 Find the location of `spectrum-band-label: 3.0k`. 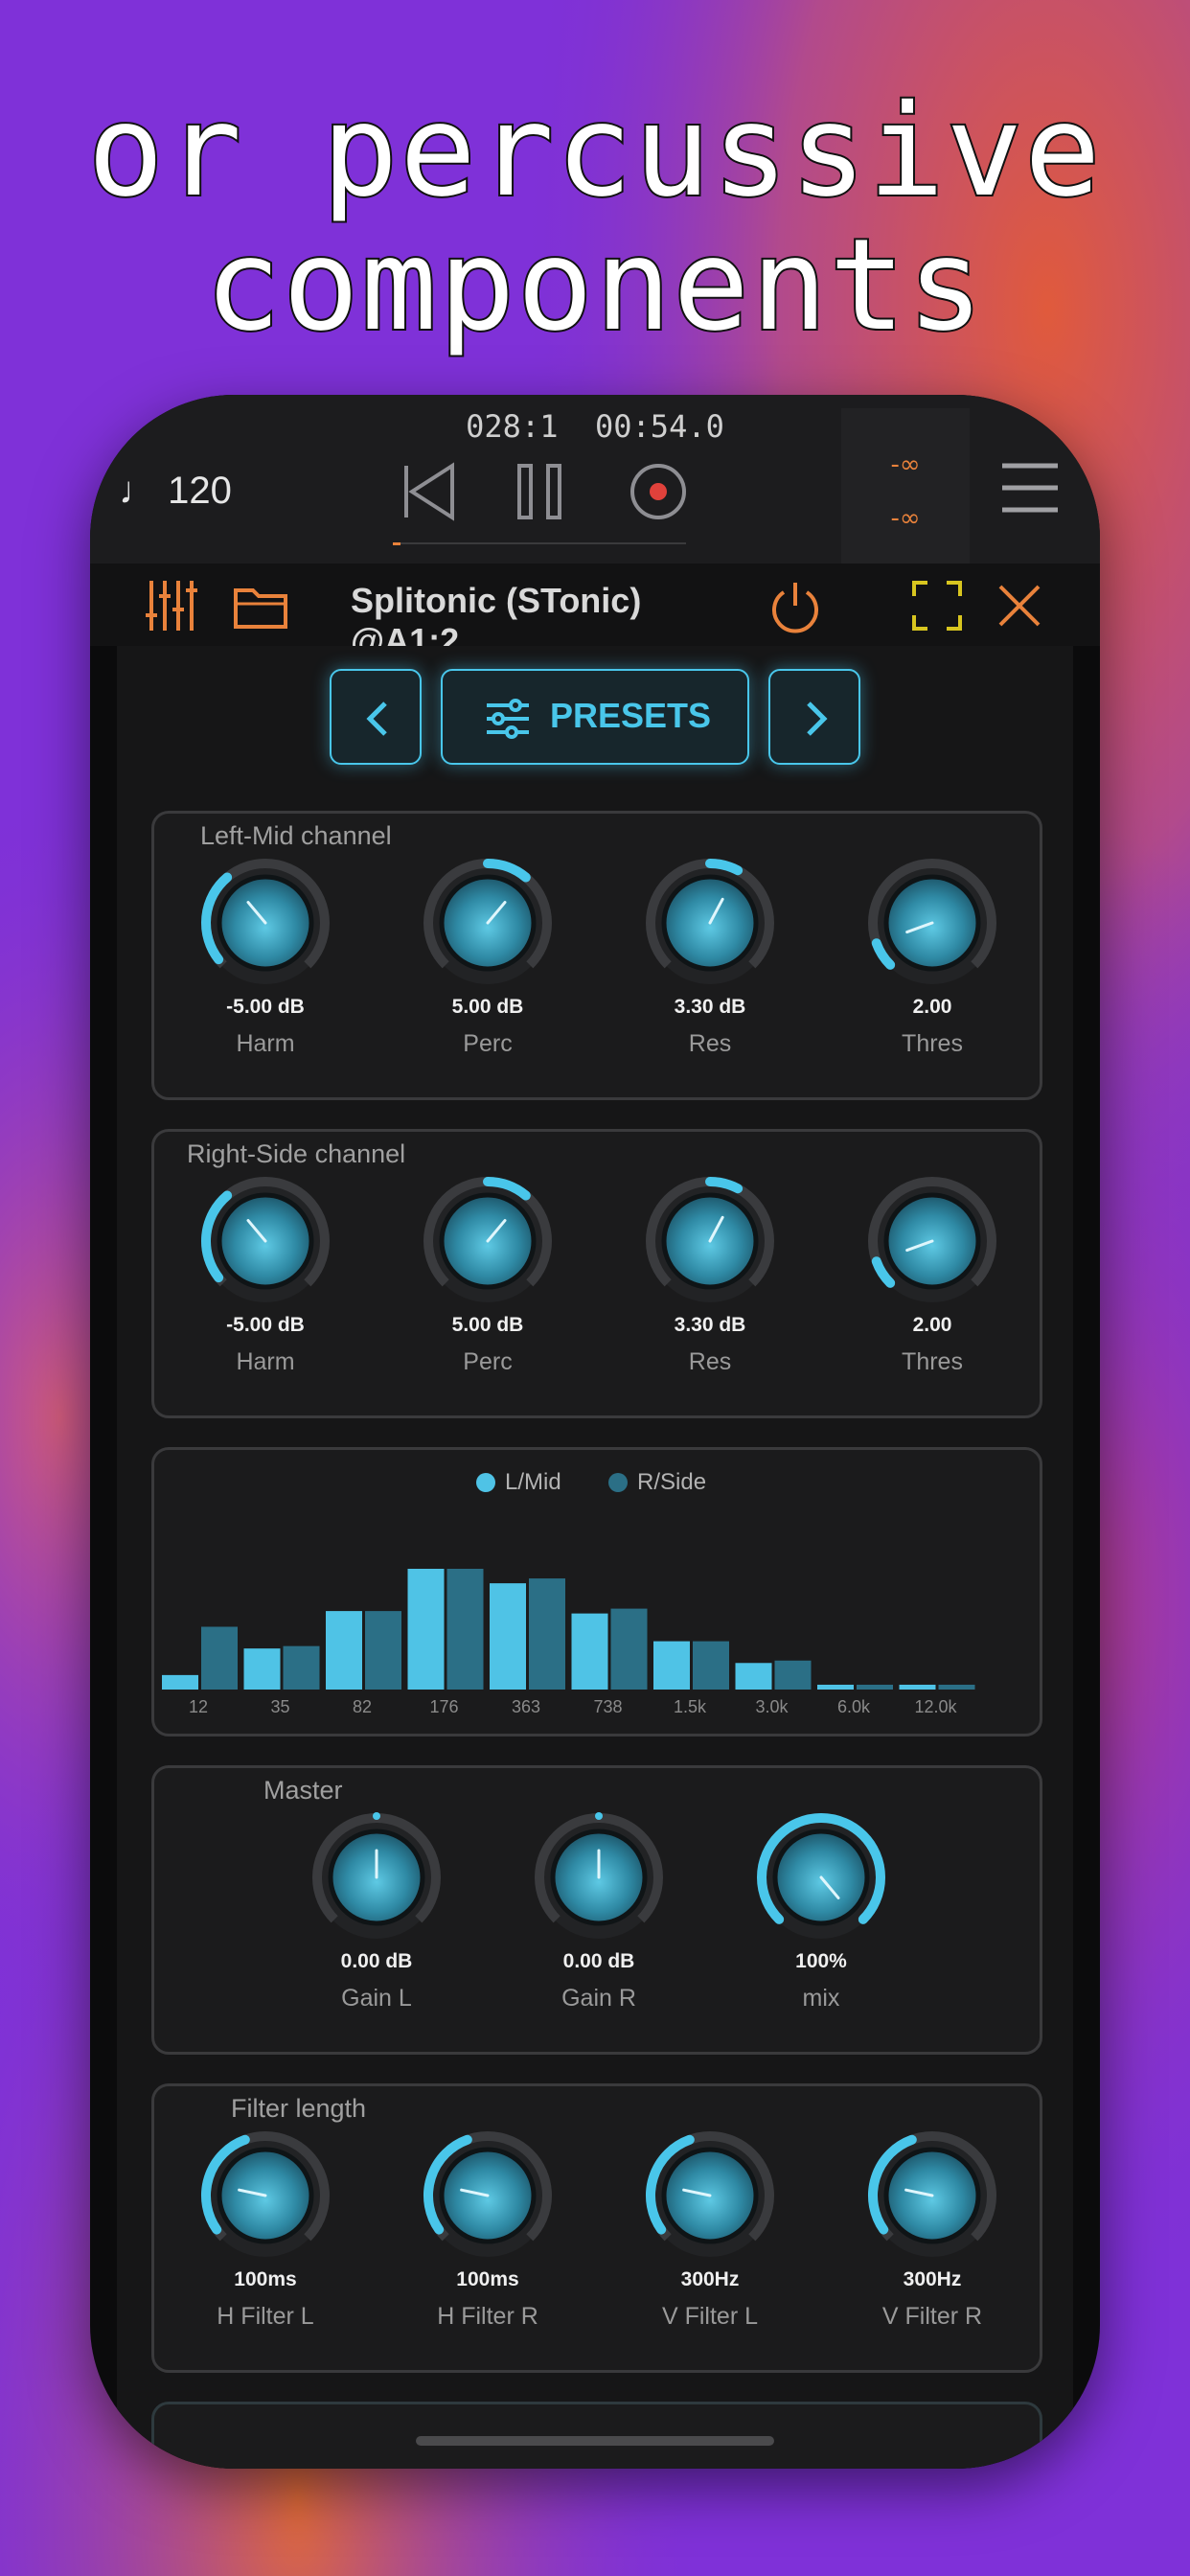

spectrum-band-label: 3.0k is located at coordinates (772, 1706).